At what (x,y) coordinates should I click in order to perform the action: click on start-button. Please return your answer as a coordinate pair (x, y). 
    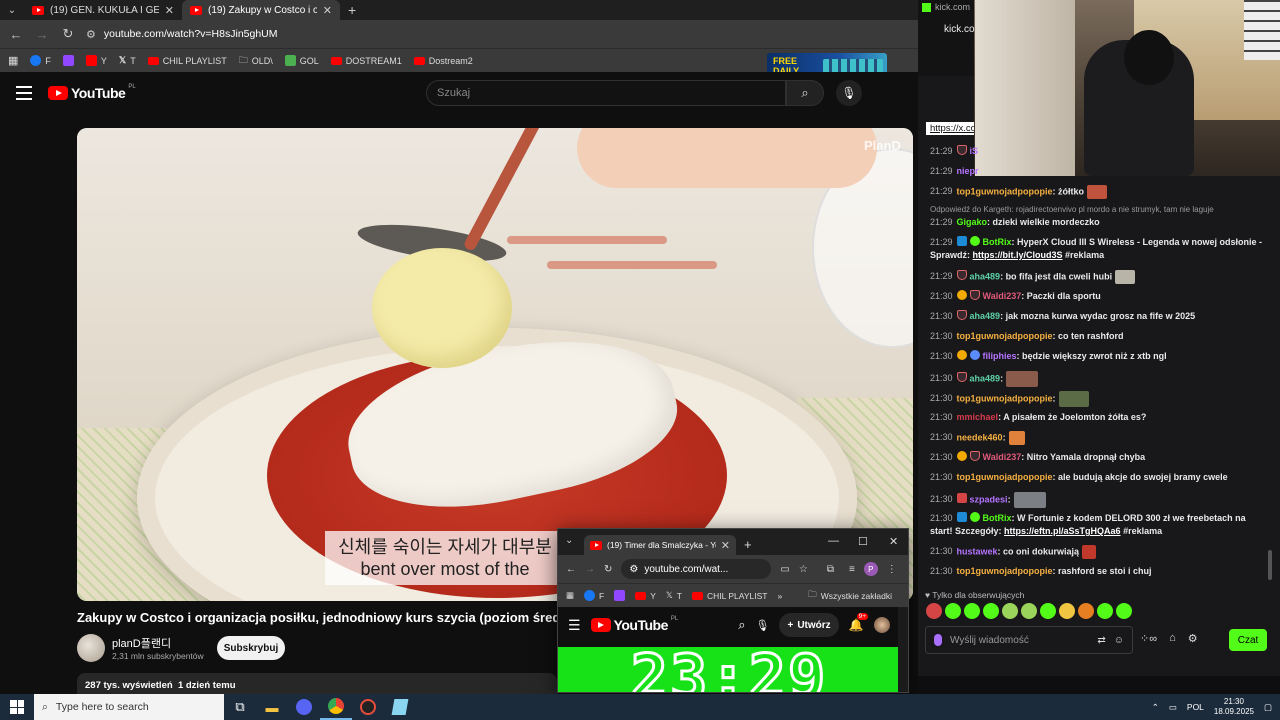
    Looking at the image, I should click on (17, 707).